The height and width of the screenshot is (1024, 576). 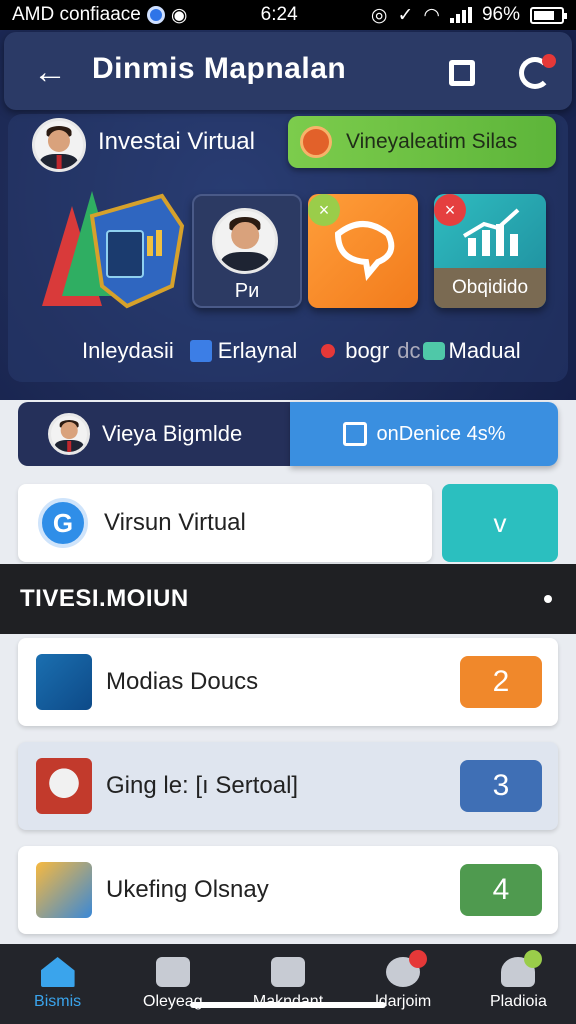 I want to click on teal-chip-icon, so click(x=433, y=351).